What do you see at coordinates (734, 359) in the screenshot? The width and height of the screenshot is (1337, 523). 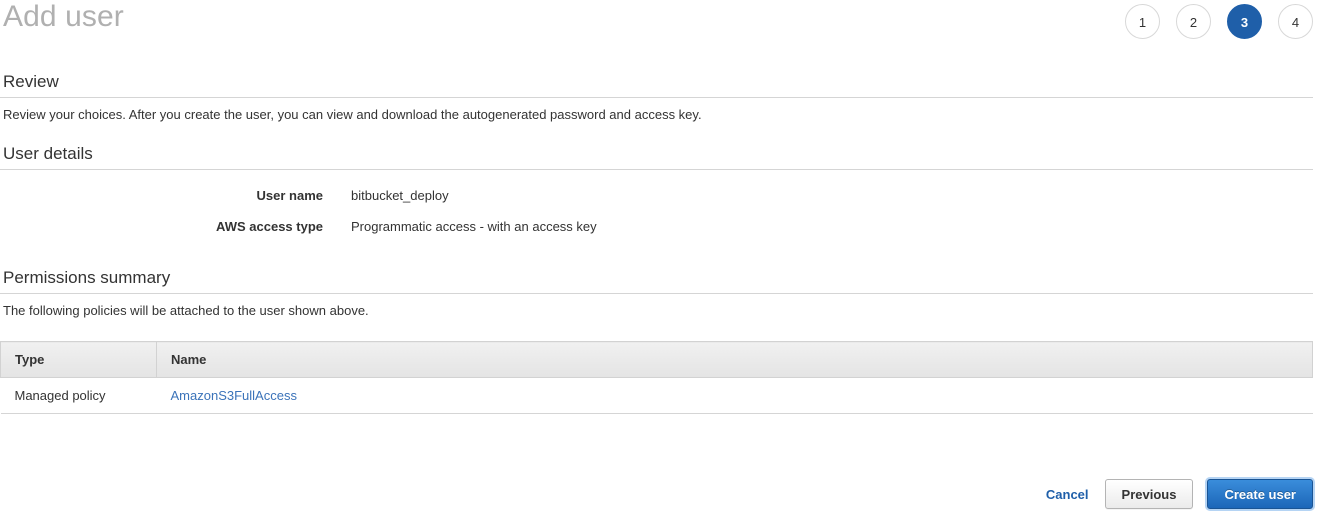 I see `column-header-name: Name` at bounding box center [734, 359].